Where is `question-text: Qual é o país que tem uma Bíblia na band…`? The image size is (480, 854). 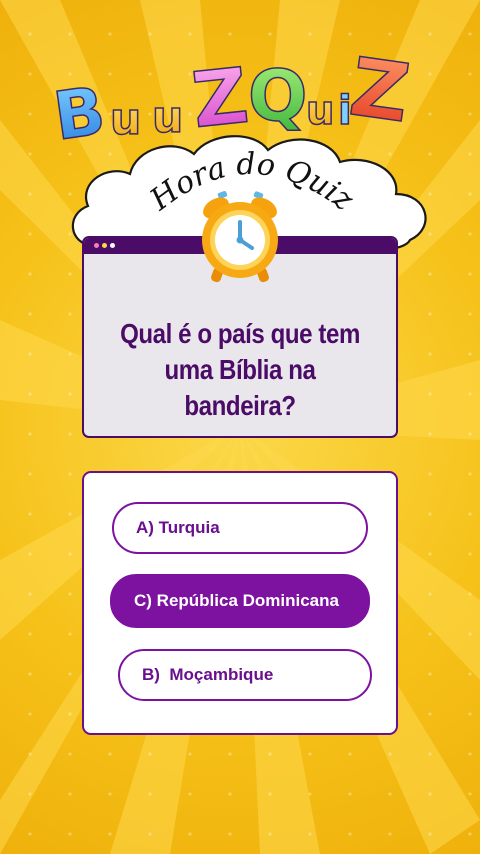
question-text: Qual é o país que tem uma Bíblia na band… is located at coordinates (240, 370).